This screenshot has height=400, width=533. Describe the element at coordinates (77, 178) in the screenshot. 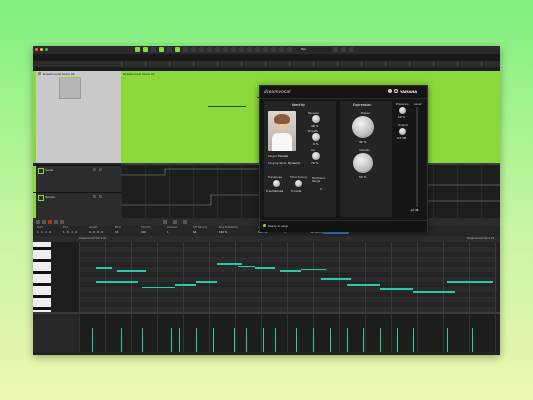

I see `track-row-2: Vocal` at that location.